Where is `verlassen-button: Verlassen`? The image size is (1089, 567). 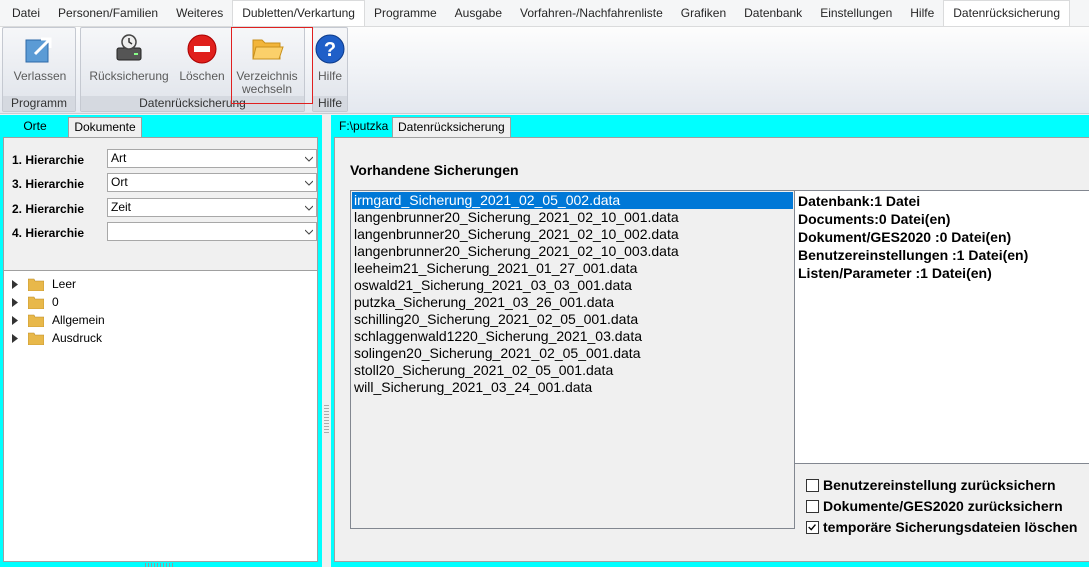 verlassen-button: Verlassen is located at coordinates (40, 56).